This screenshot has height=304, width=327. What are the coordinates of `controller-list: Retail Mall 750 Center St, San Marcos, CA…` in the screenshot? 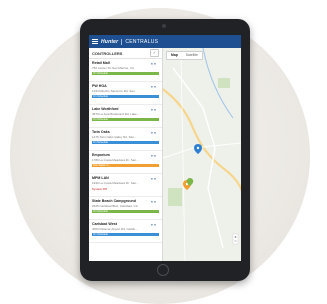 It's located at (125, 151).